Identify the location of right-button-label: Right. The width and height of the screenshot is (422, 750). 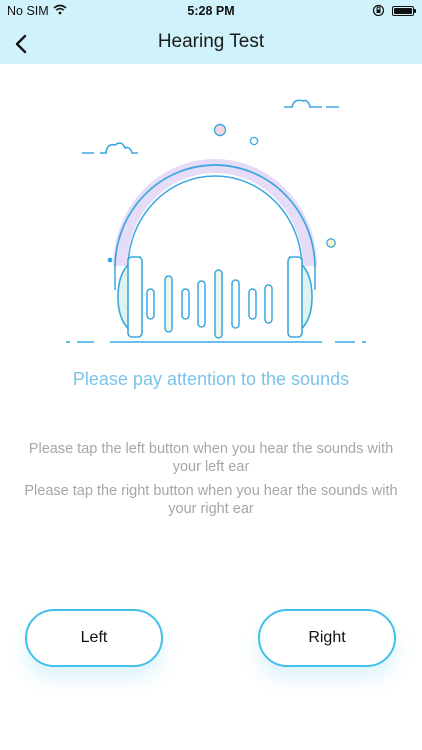
(327, 637).